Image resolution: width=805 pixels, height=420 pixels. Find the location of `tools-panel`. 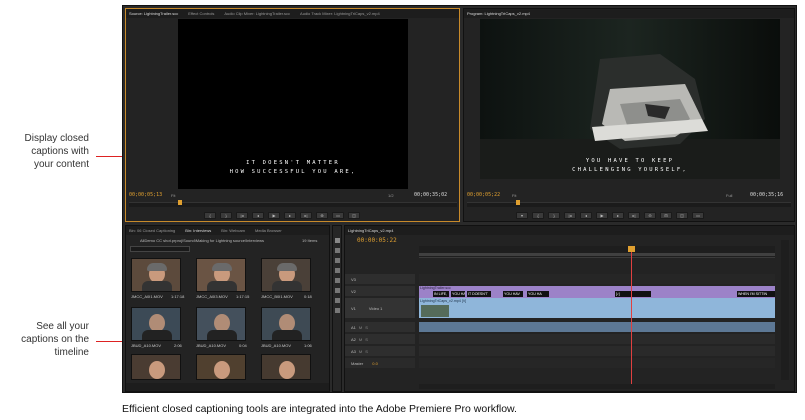

tools-panel is located at coordinates (337, 308).